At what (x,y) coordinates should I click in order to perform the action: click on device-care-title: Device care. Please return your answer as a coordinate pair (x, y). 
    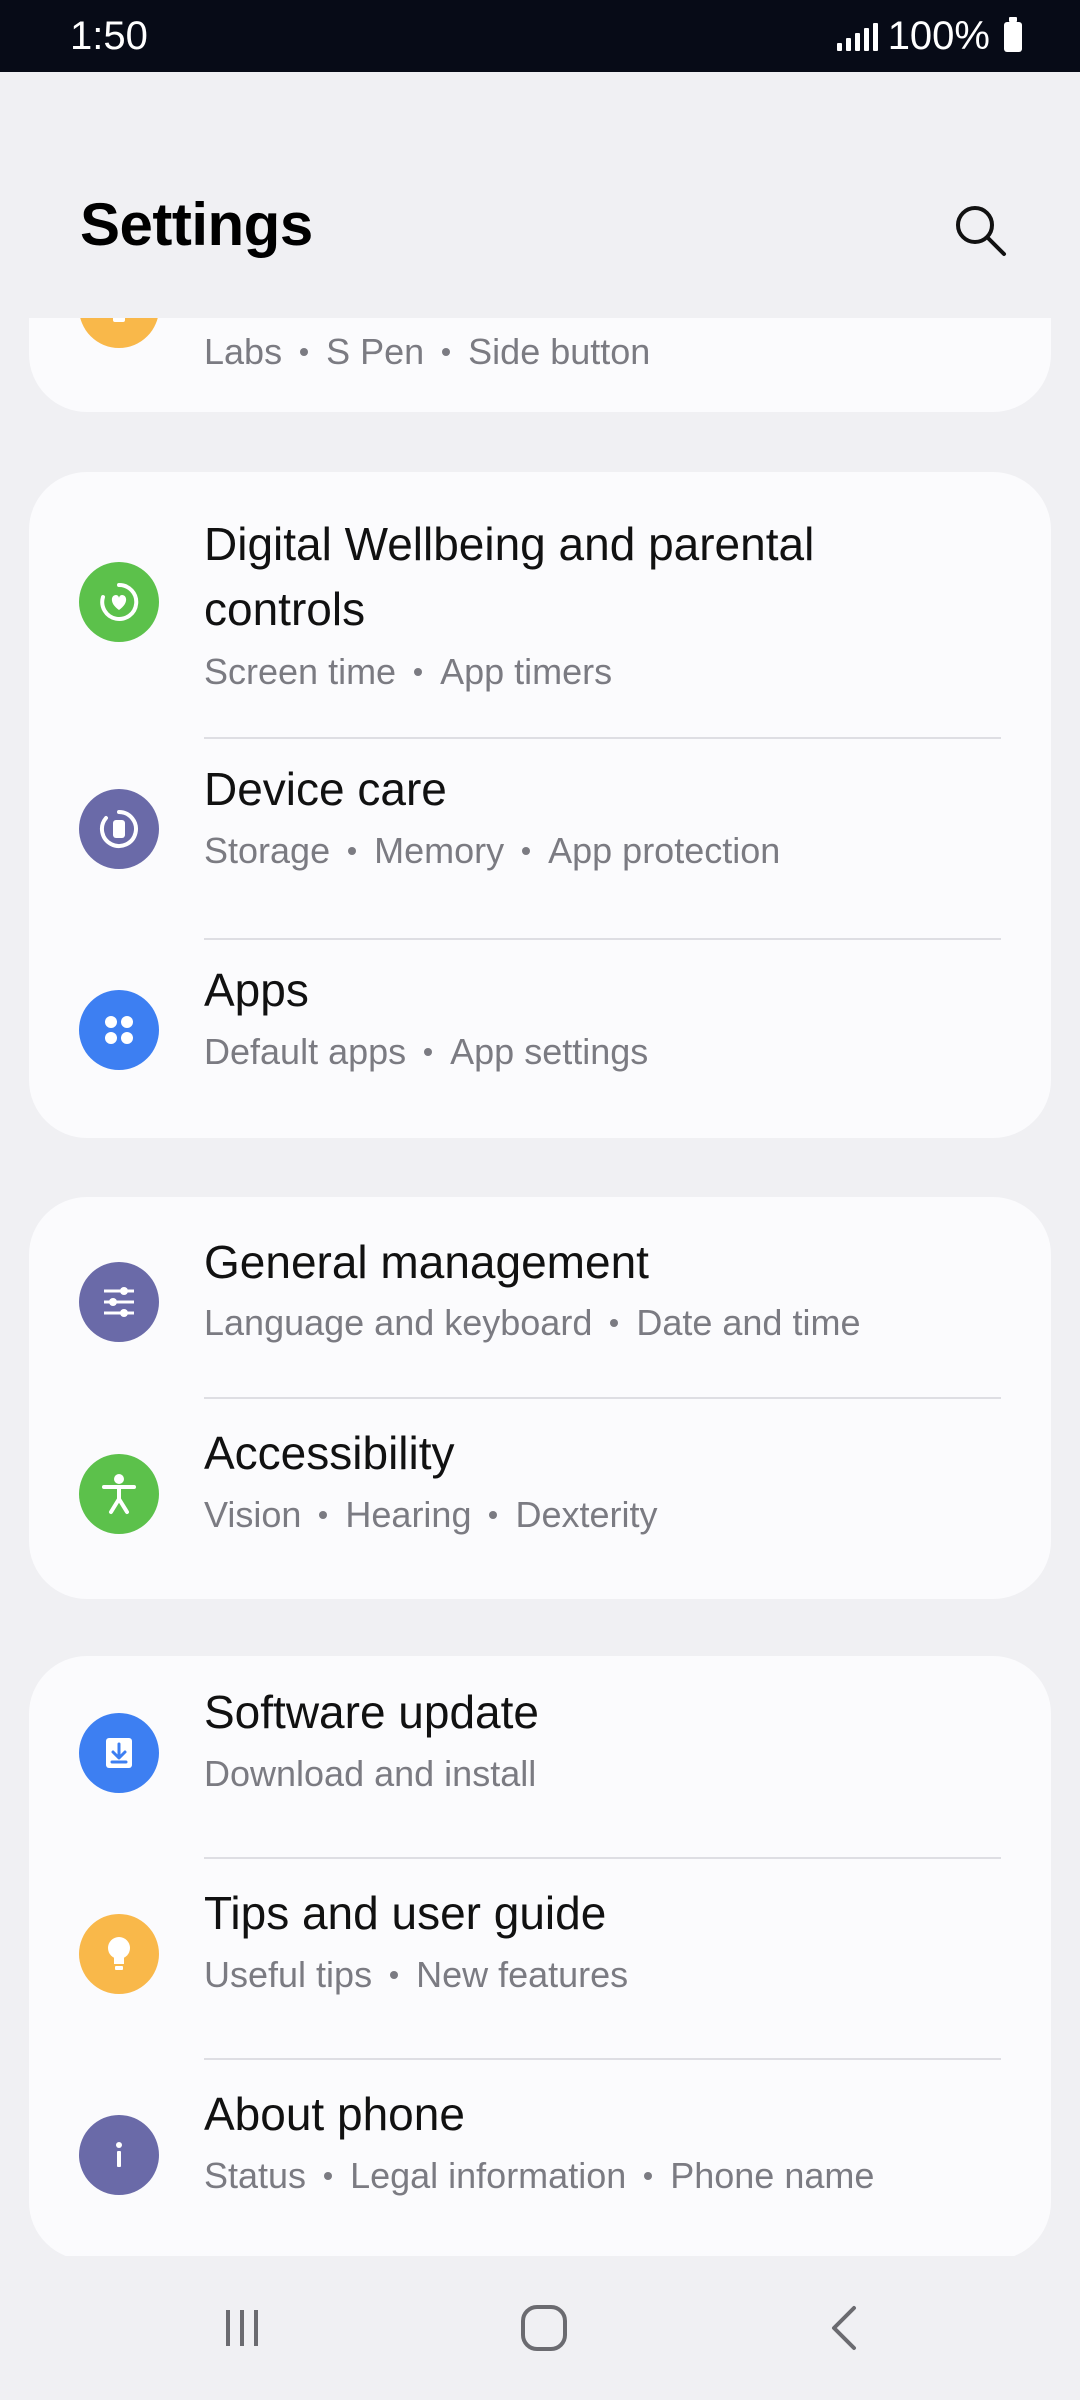
    Looking at the image, I should click on (325, 789).